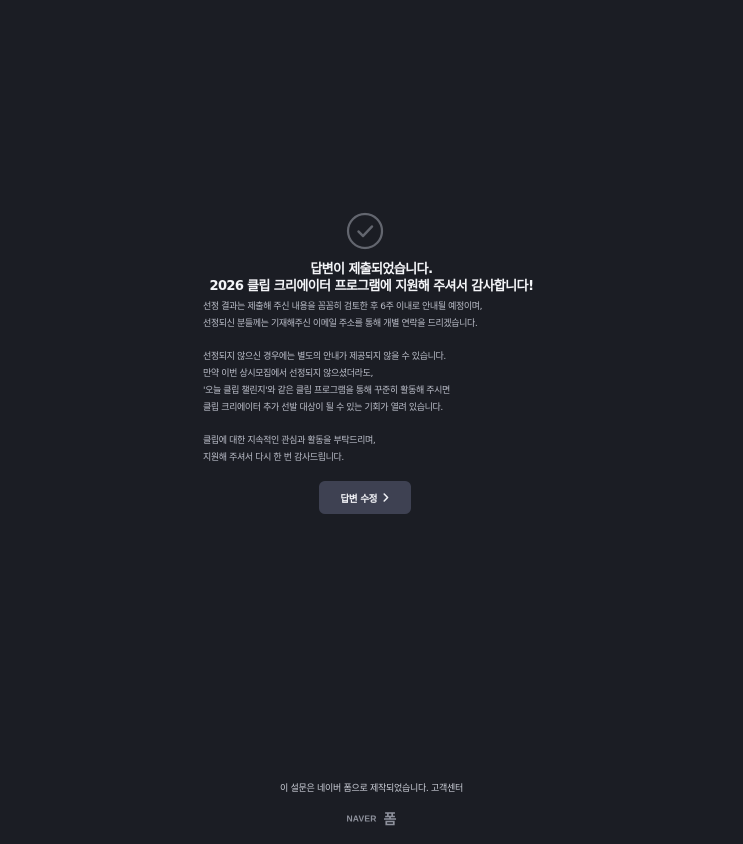 This screenshot has width=743, height=844. What do you see at coordinates (326, 390) in the screenshot?
I see `message-line: '오늘 클립 챌린지'와 같은 클립 프로그램을 통해 꾸준히 활동해 주시면` at bounding box center [326, 390].